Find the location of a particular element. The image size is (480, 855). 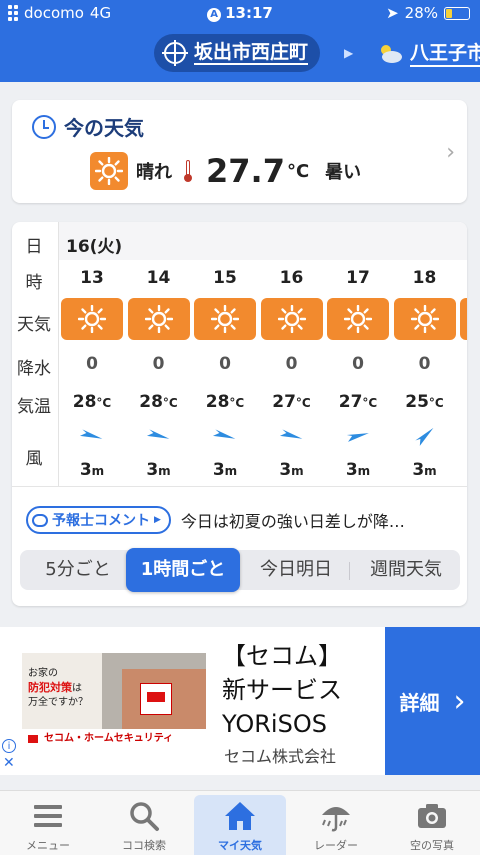

ad-company: セコム株式会社 is located at coordinates (280, 756).